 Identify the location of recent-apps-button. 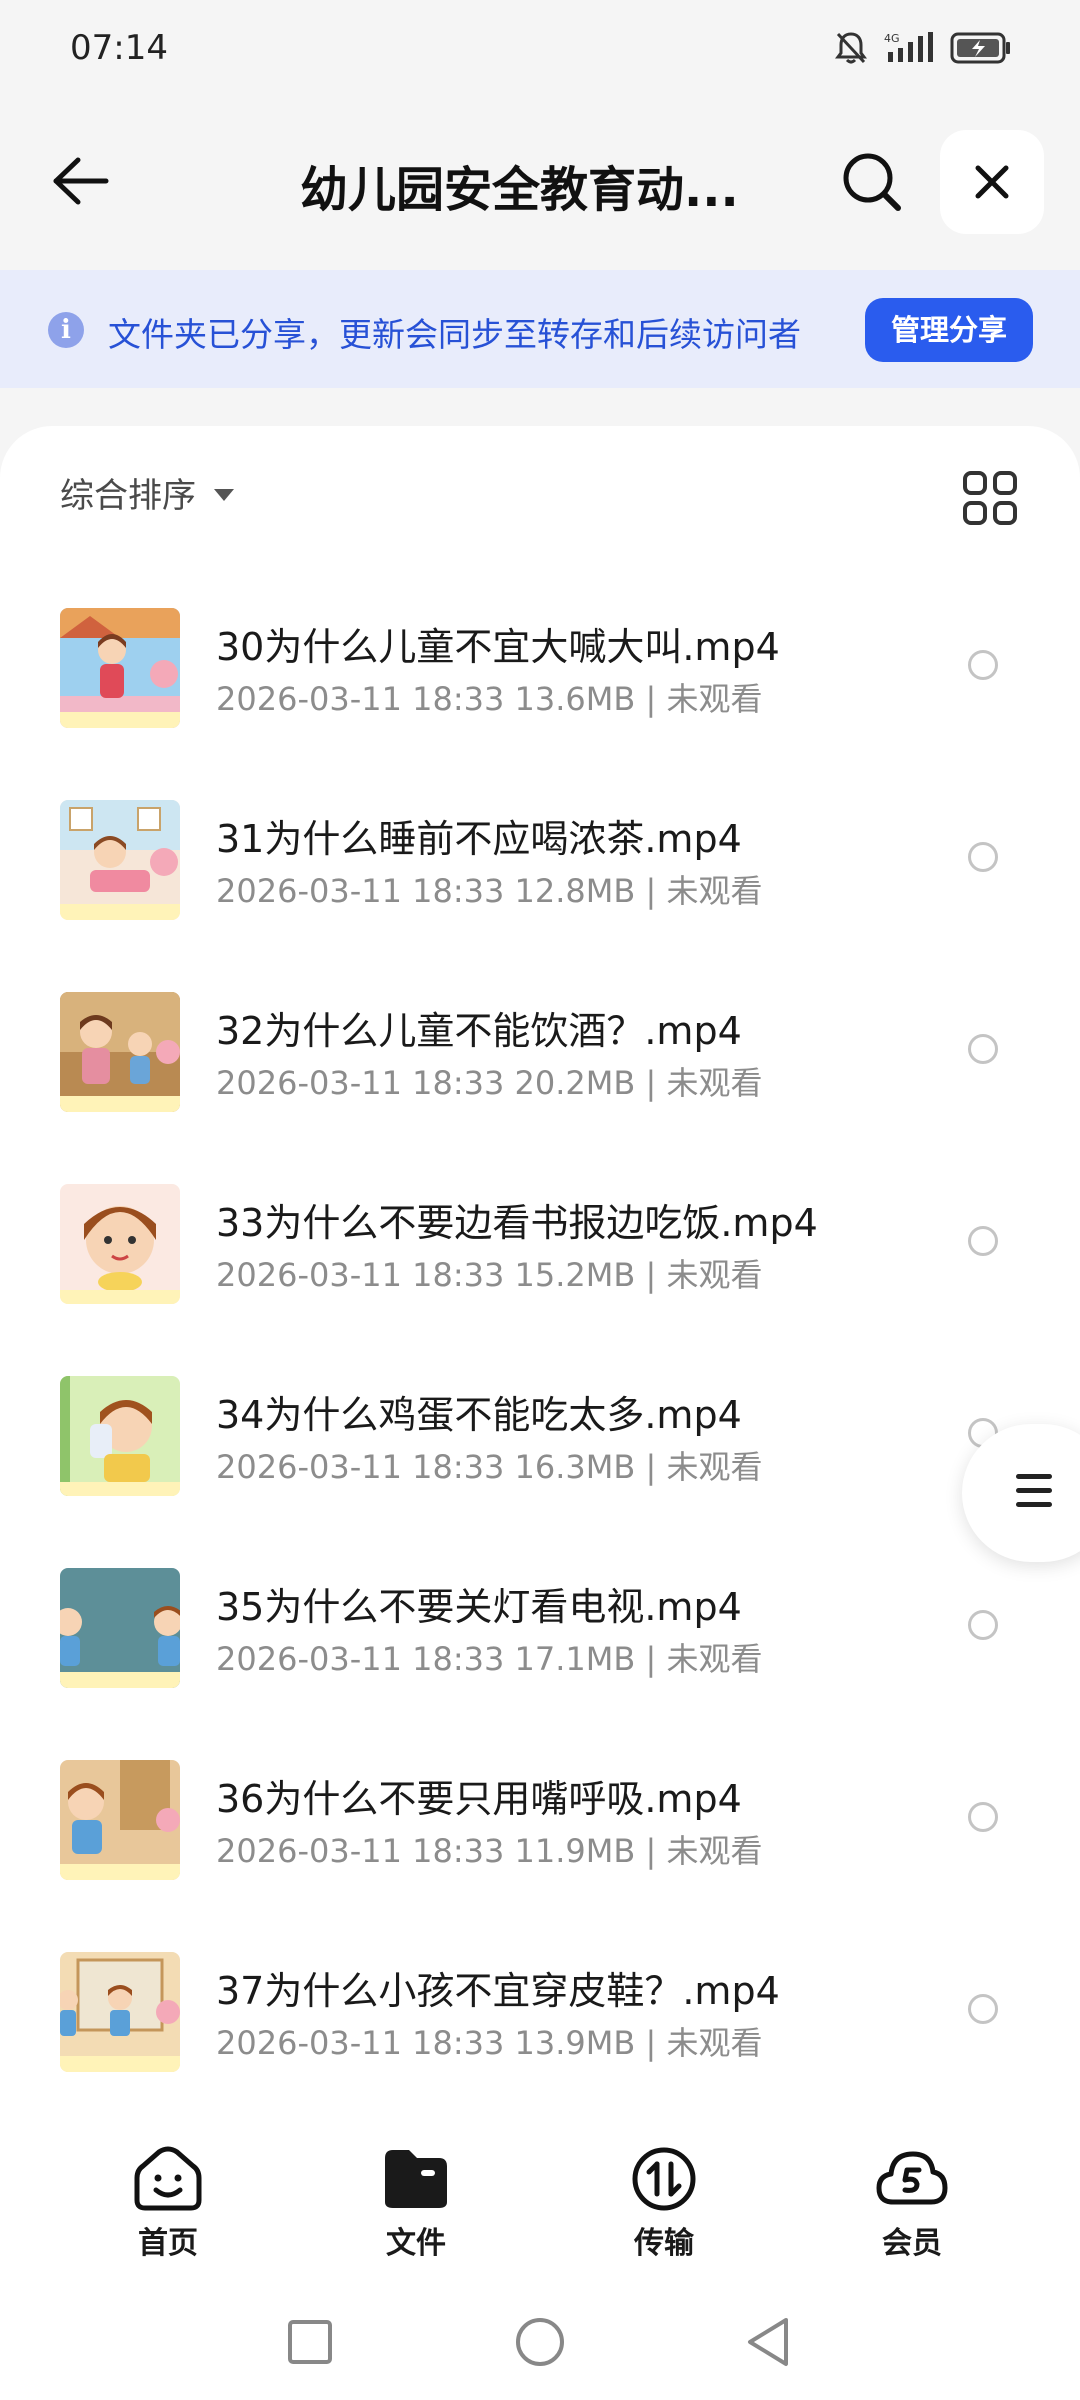
(310, 2342).